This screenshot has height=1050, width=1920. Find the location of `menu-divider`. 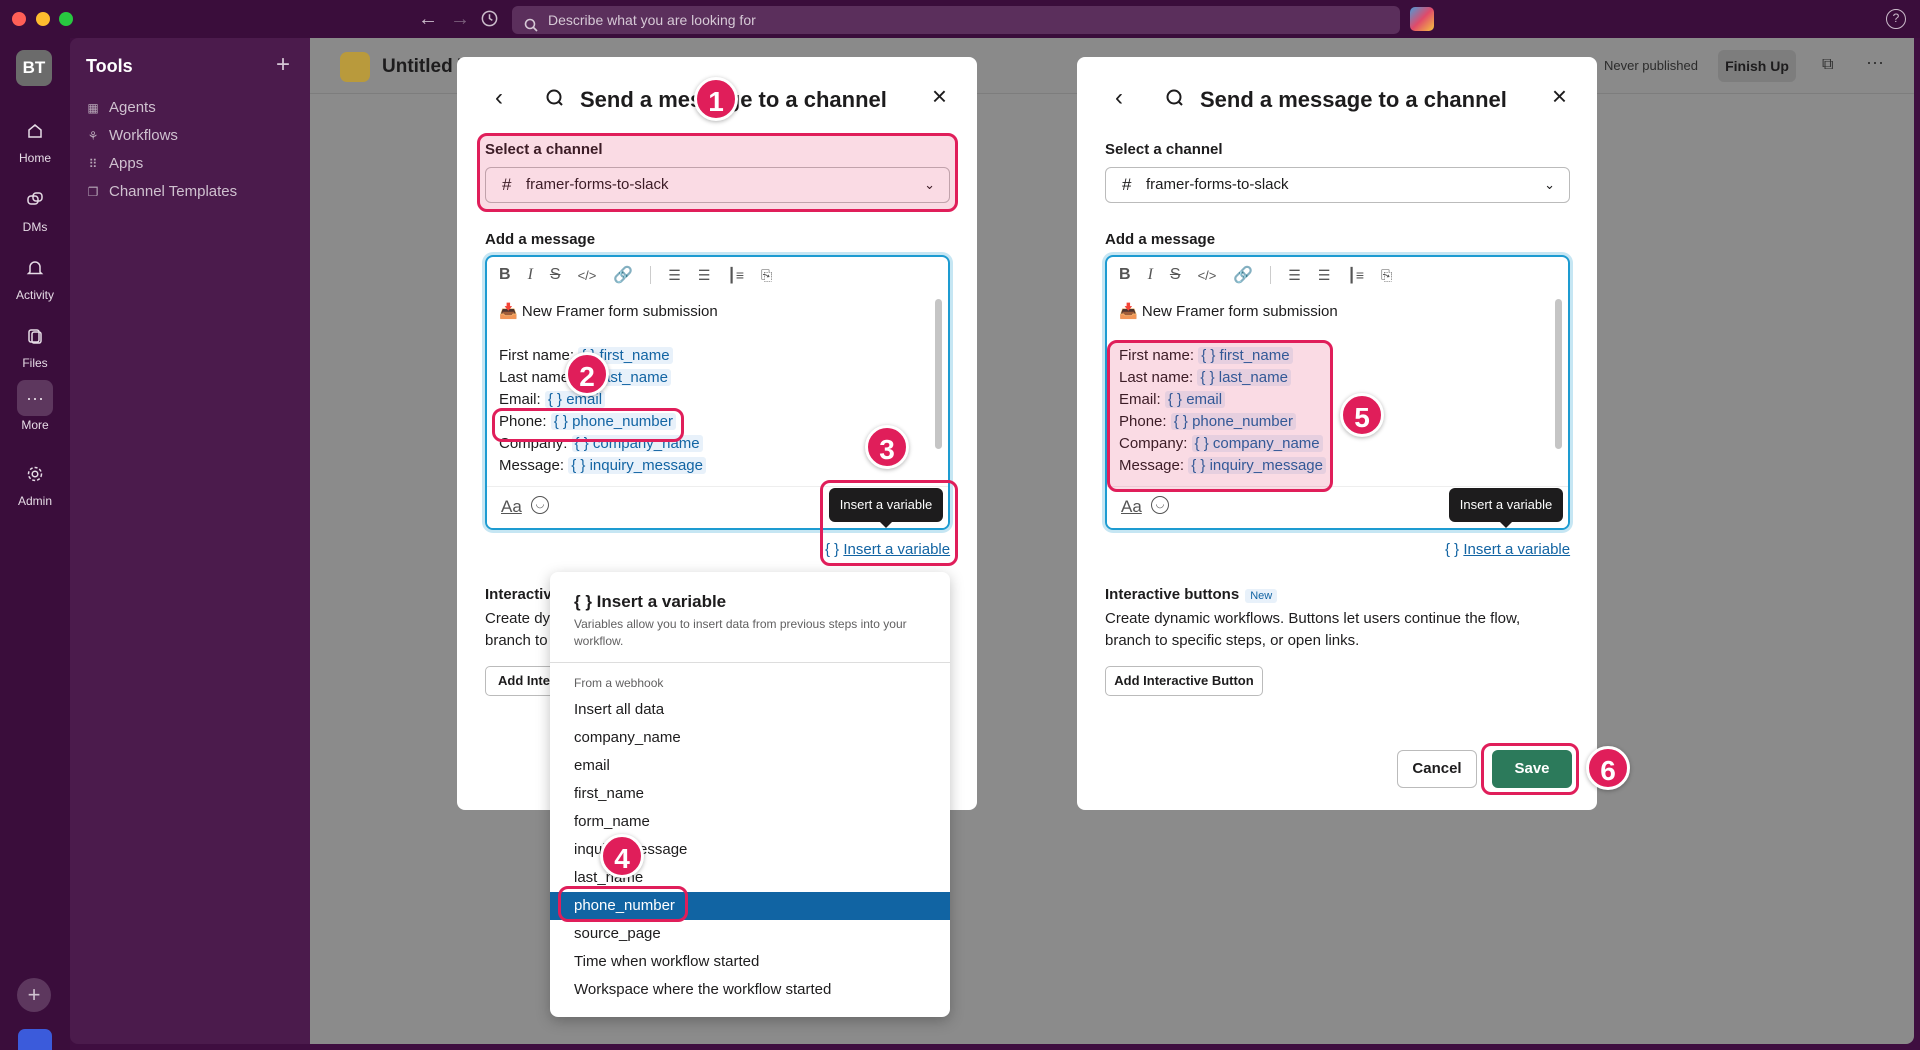

menu-divider is located at coordinates (750, 662).